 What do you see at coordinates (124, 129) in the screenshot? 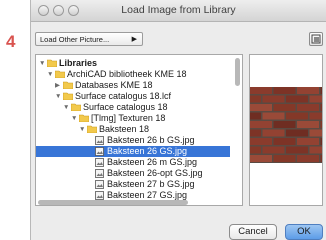
I see `tree-item-label: Baksteen 18` at bounding box center [124, 129].